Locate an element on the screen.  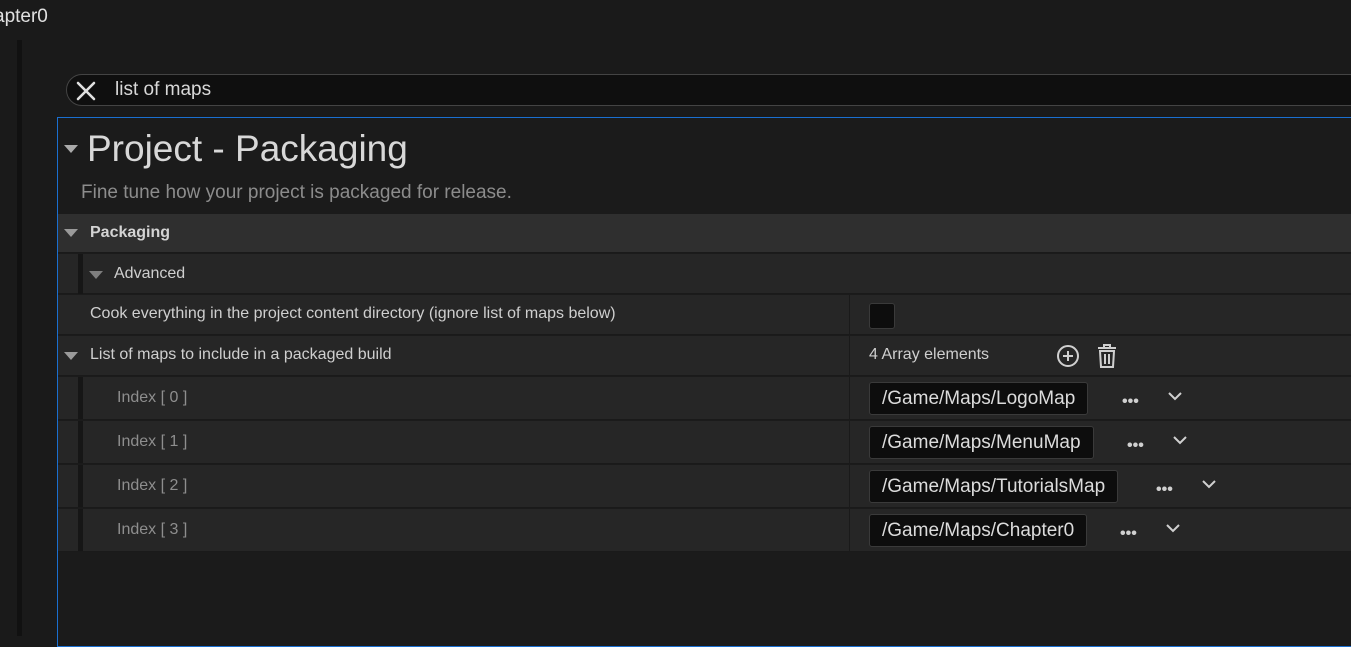
subcategory-advanced: Advanced is located at coordinates (704, 274).